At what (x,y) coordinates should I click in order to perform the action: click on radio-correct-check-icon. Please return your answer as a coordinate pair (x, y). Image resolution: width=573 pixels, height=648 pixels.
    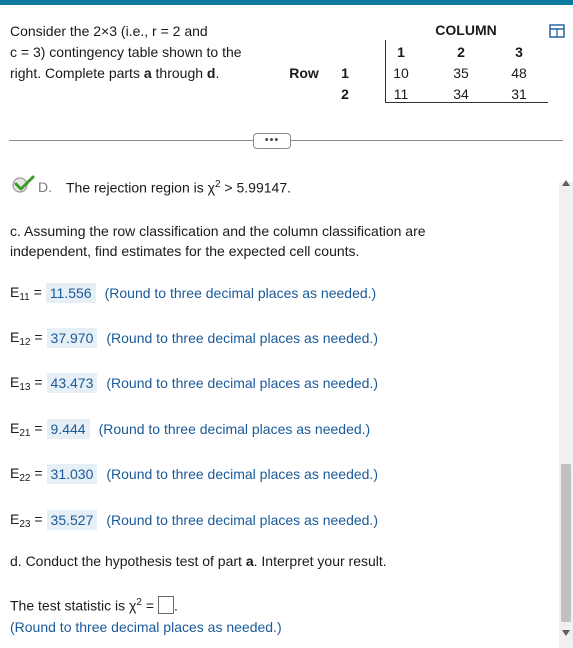
    Looking at the image, I should click on (23, 184).